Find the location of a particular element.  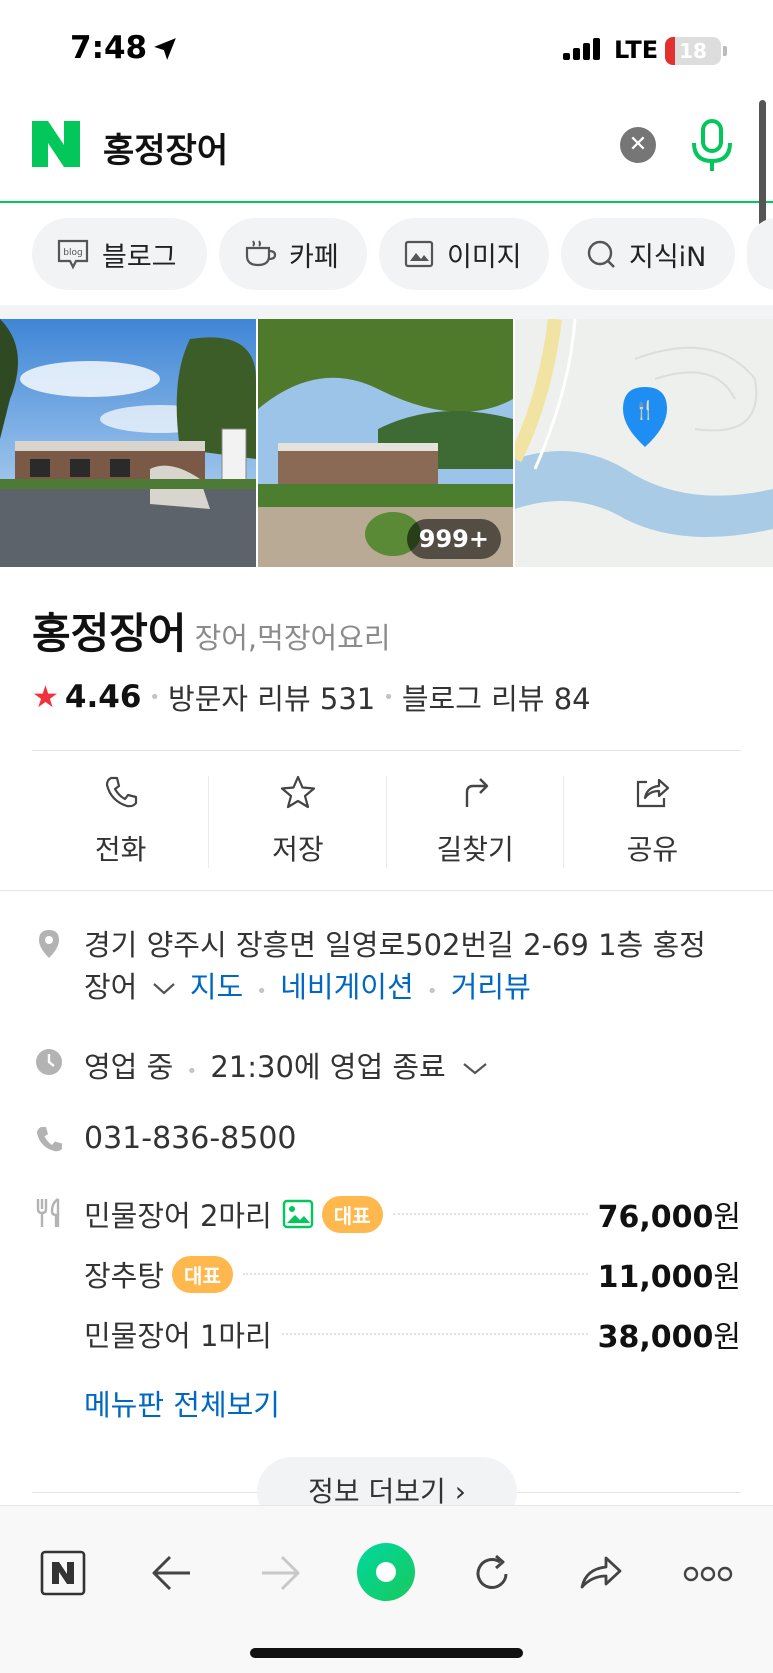

photo-icon is located at coordinates (298, 1214).